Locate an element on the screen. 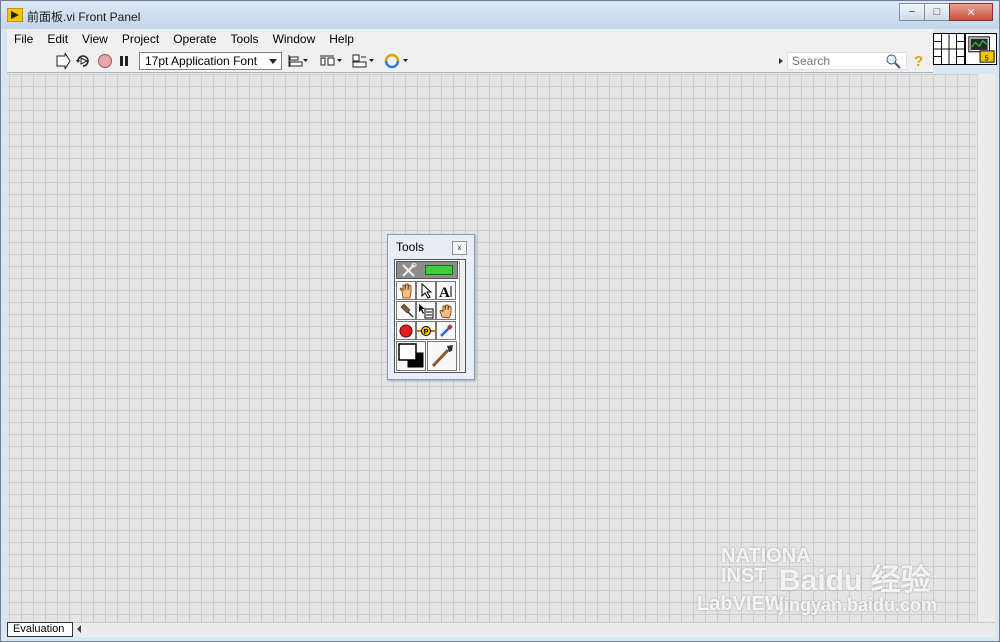 This screenshot has width=1000, height=642. maximize-button: □ is located at coordinates (937, 12).